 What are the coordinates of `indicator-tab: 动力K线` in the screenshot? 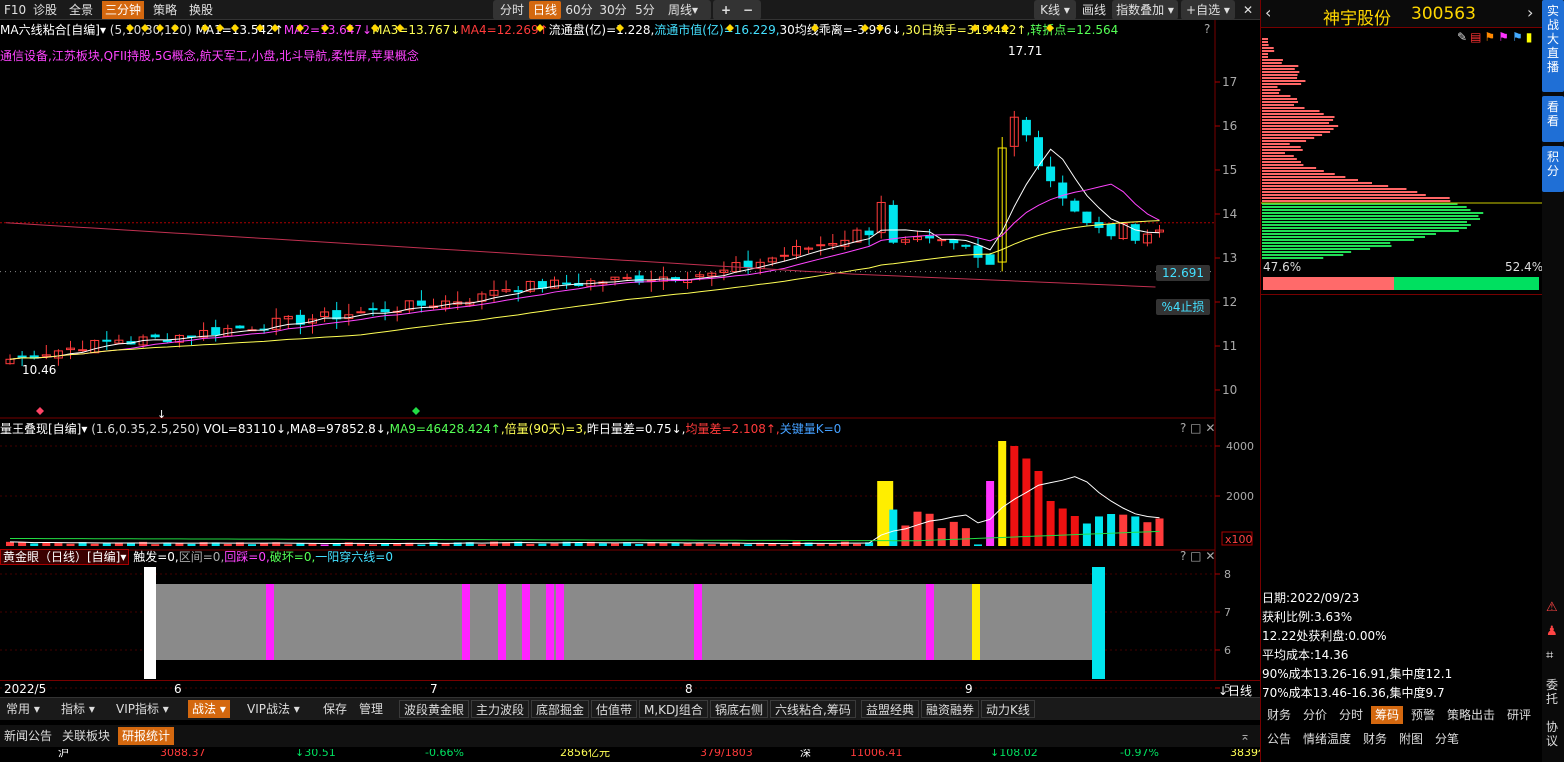 It's located at (1008, 709).